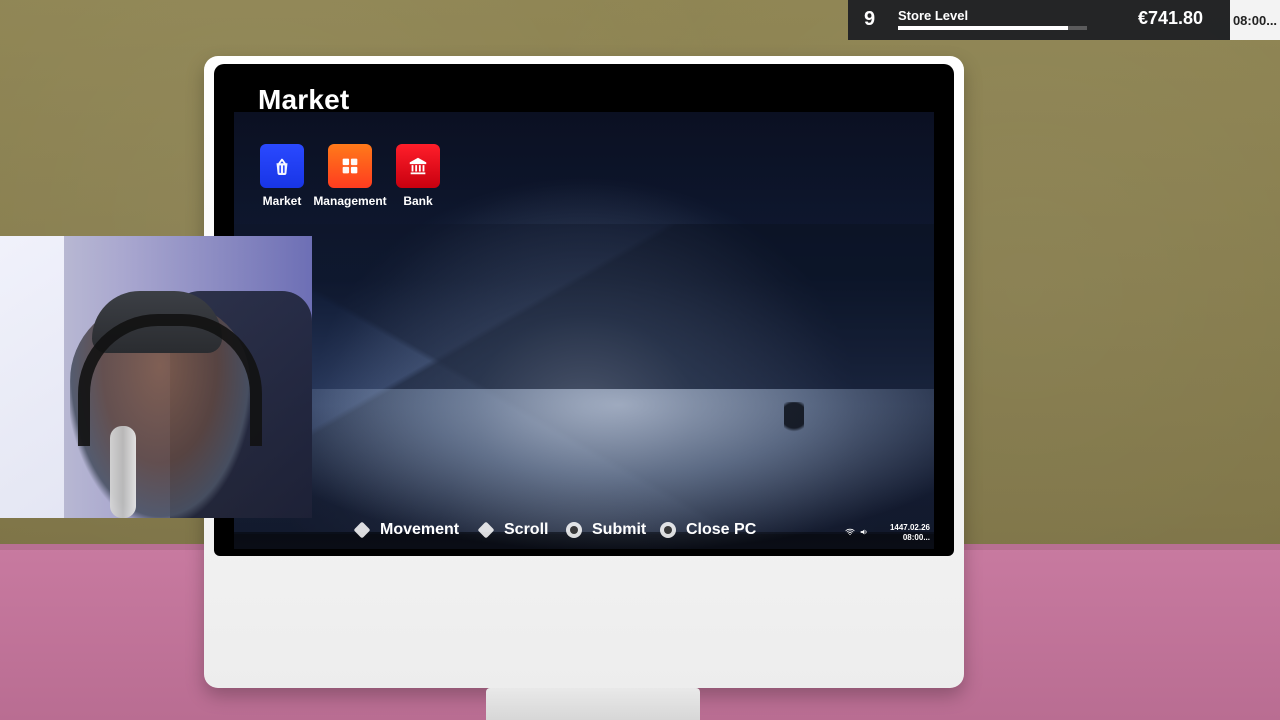 This screenshot has width=1280, height=720. I want to click on wallpaper-tree, so click(794, 419).